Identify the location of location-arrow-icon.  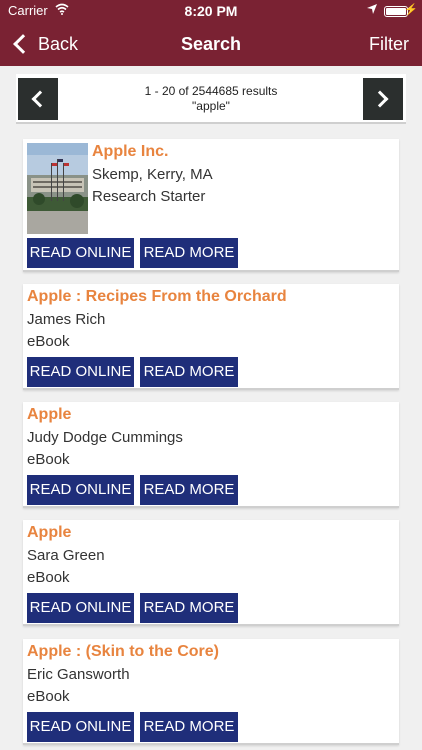
(372, 9).